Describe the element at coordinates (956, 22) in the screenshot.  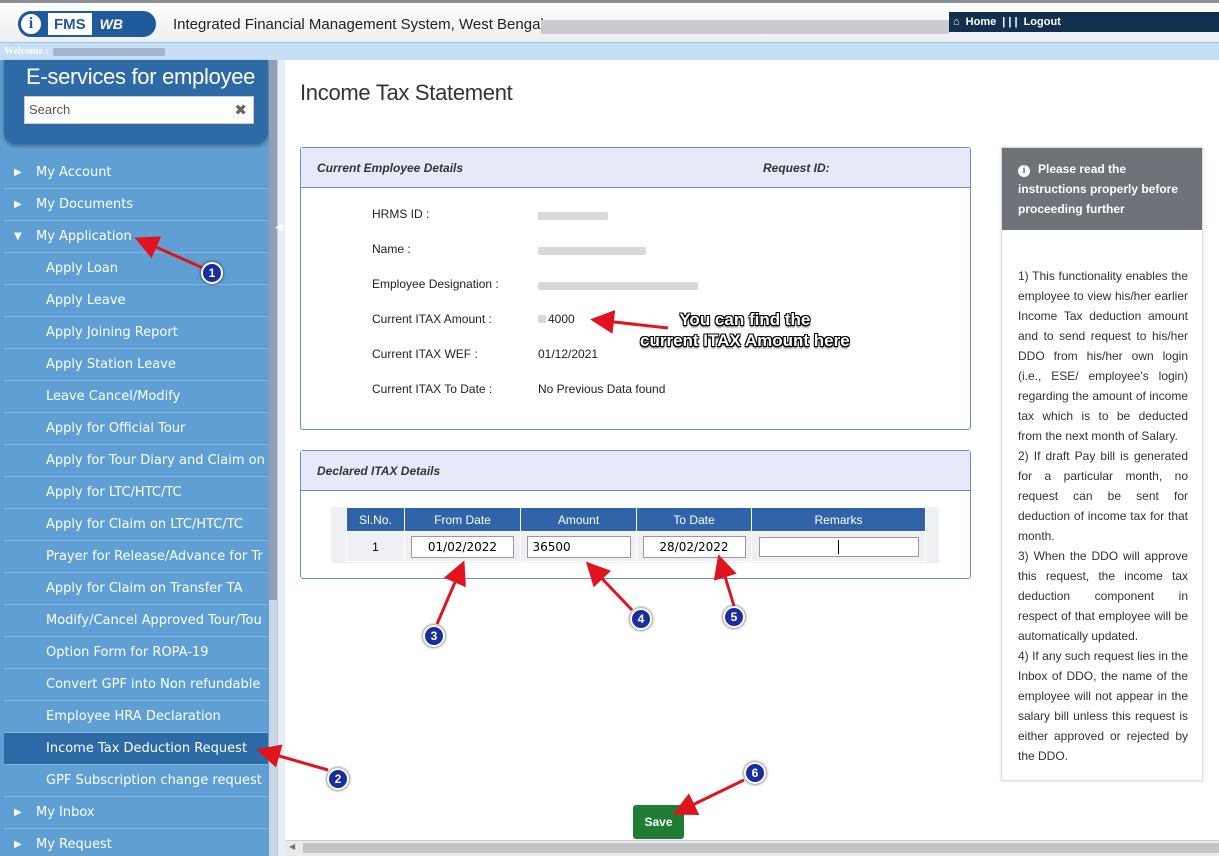
I see `home-icon: ⌂` at that location.